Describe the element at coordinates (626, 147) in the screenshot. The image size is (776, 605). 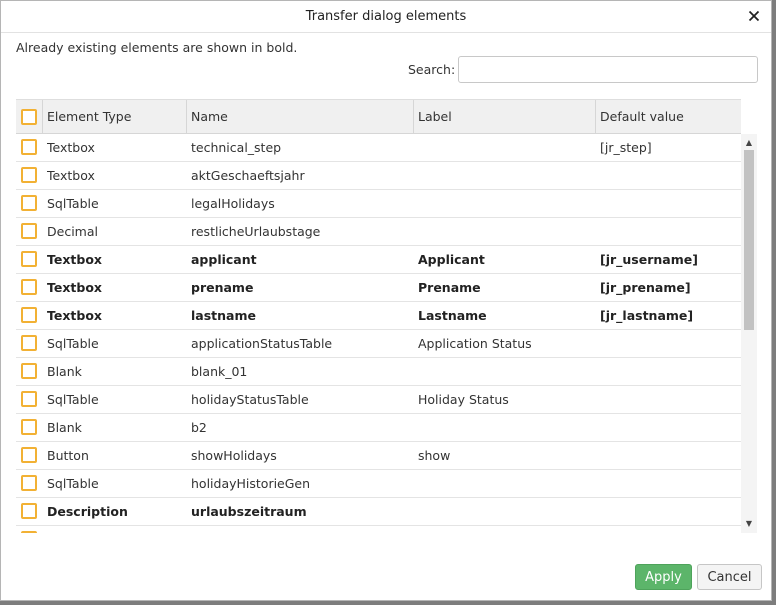
I see `cell-default-value: [jr_step]` at that location.